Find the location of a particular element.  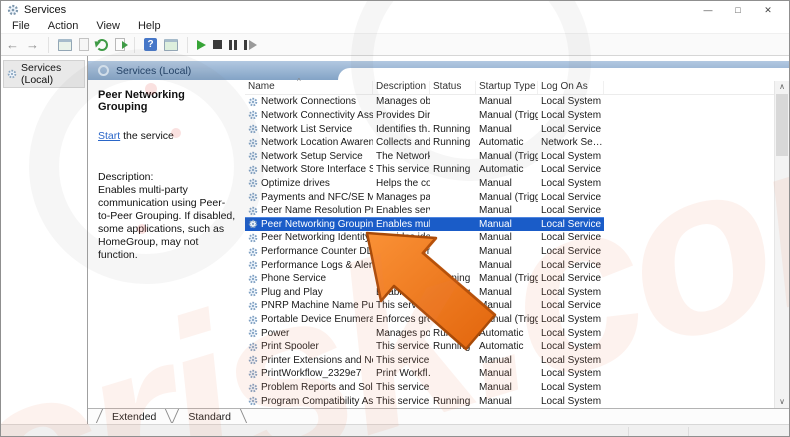

help-icon: ? is located at coordinates (150, 44).